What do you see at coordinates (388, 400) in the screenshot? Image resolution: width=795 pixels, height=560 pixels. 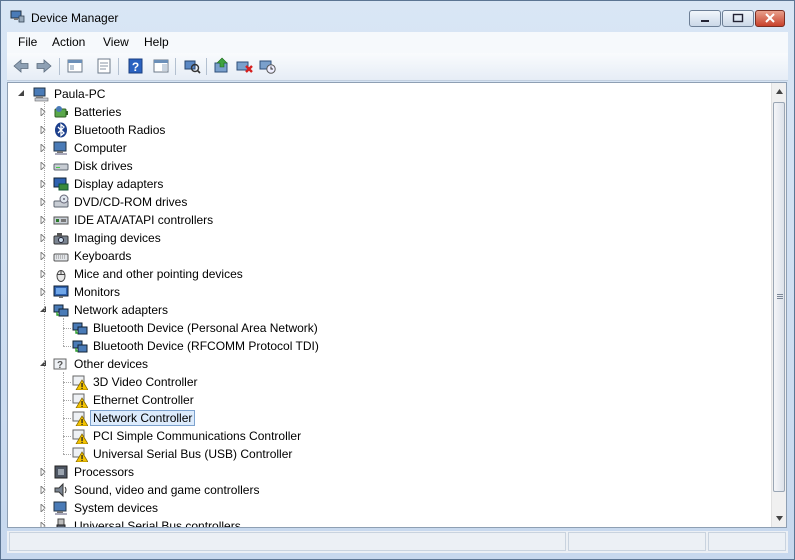 I see `tree-node-ethernet-controller: Ethernet Controller` at bounding box center [388, 400].